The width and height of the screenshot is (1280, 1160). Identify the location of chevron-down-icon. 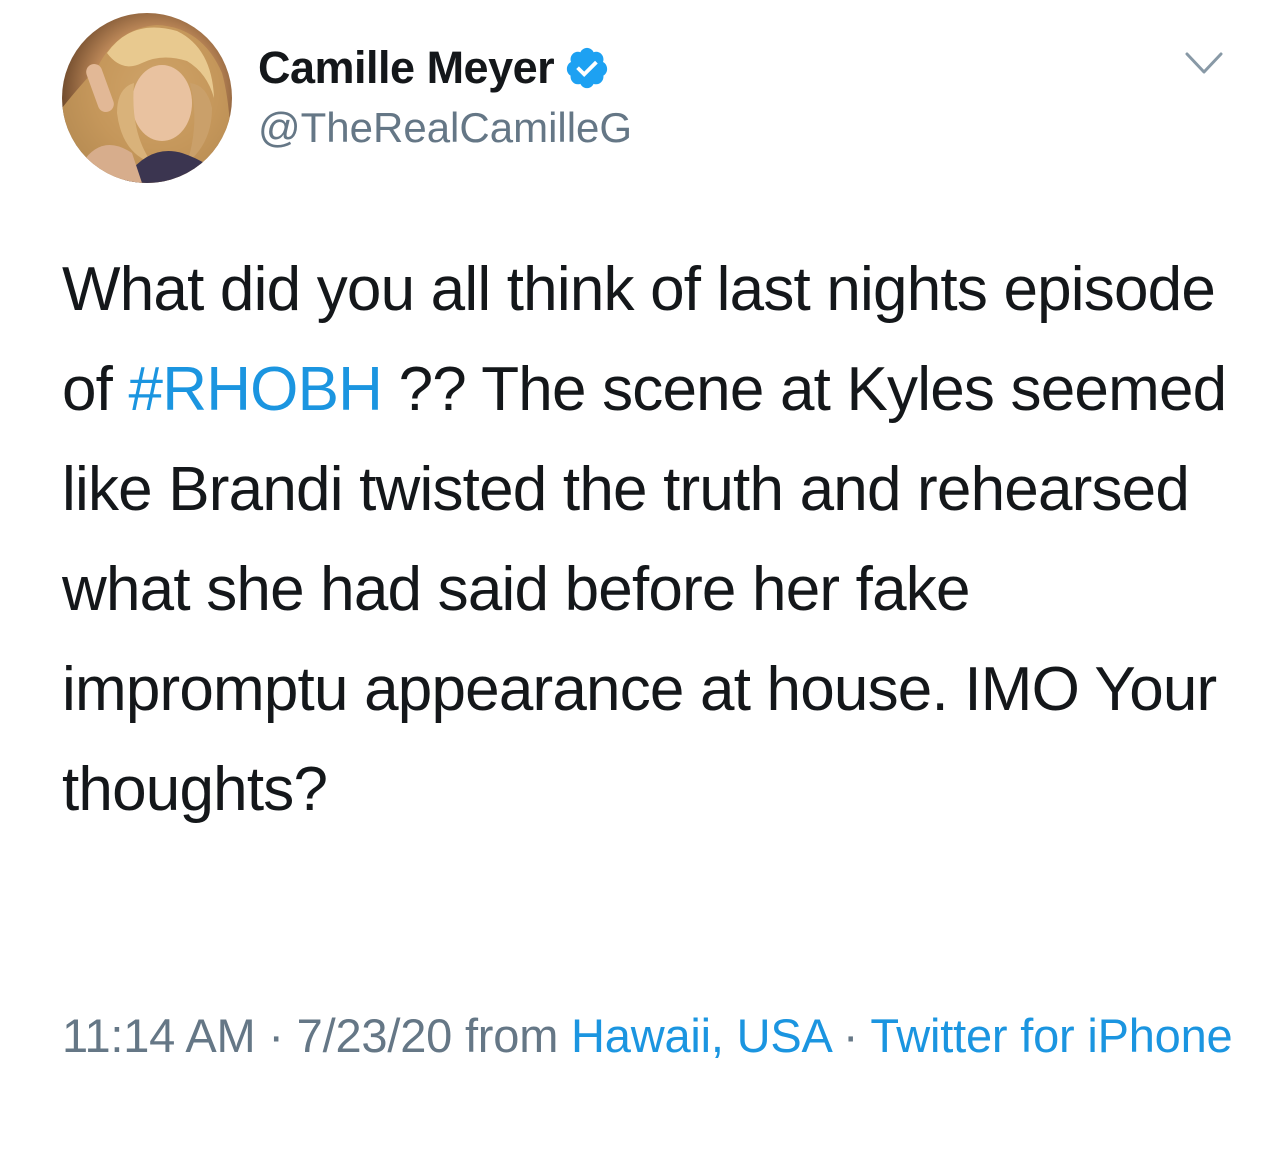
(1204, 63).